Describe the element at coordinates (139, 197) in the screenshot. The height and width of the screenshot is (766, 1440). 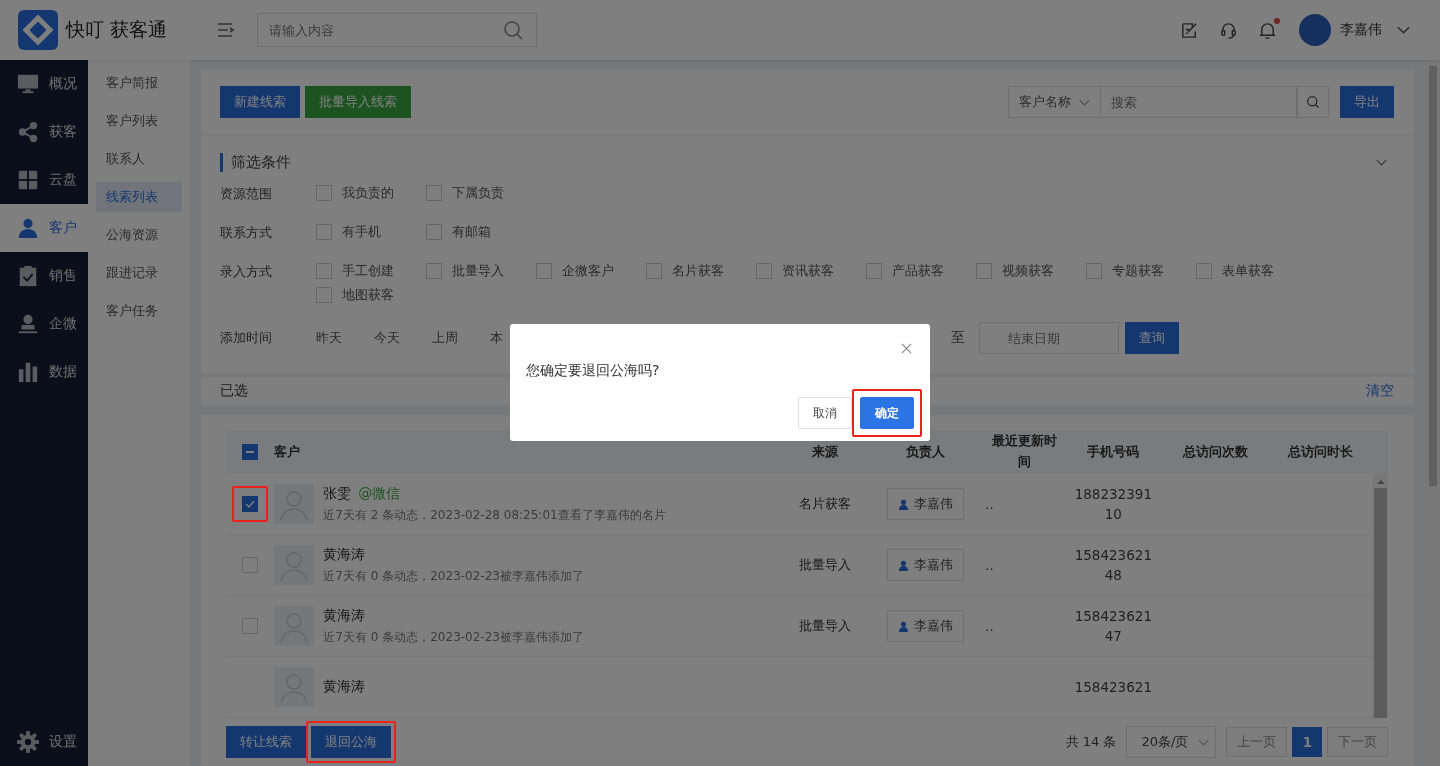
I see `submenu-item: 线索列表` at that location.